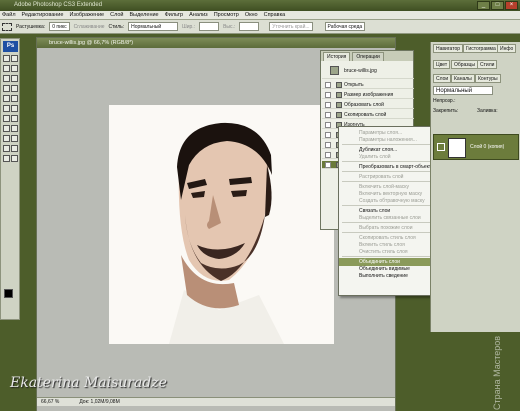  Describe the element at coordinates (14, 148) in the screenshot. I see `eyedropper-tool-icon` at that location.